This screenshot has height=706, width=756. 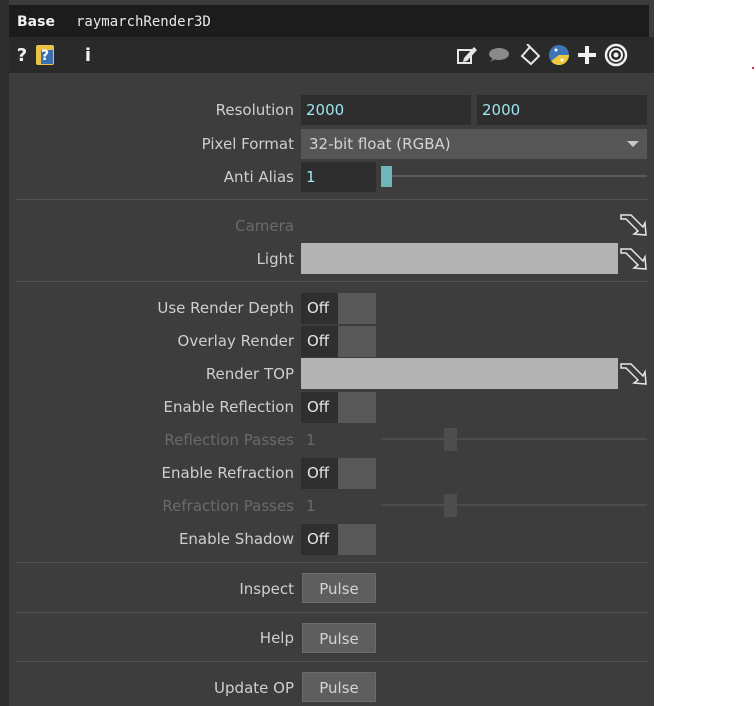 I want to click on title-bar: Base raymarchRender3D, so click(x=329, y=21).